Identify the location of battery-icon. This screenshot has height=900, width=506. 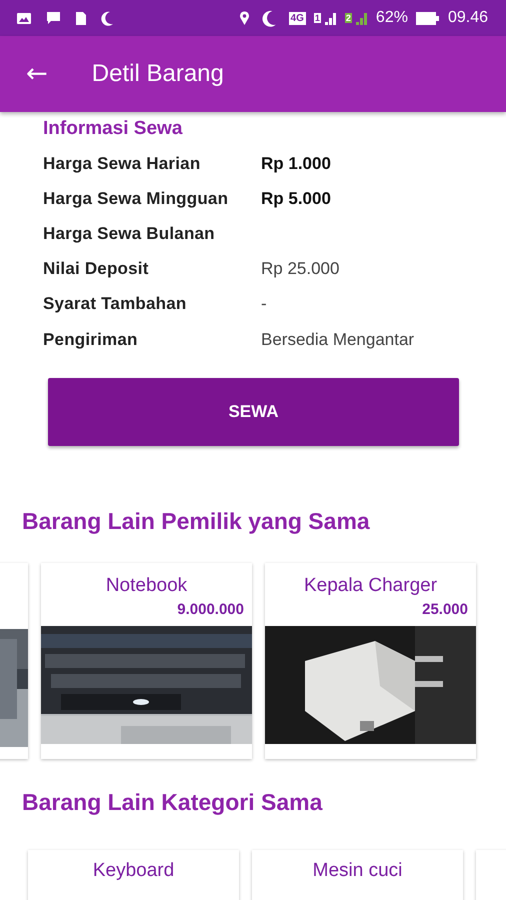
(428, 18).